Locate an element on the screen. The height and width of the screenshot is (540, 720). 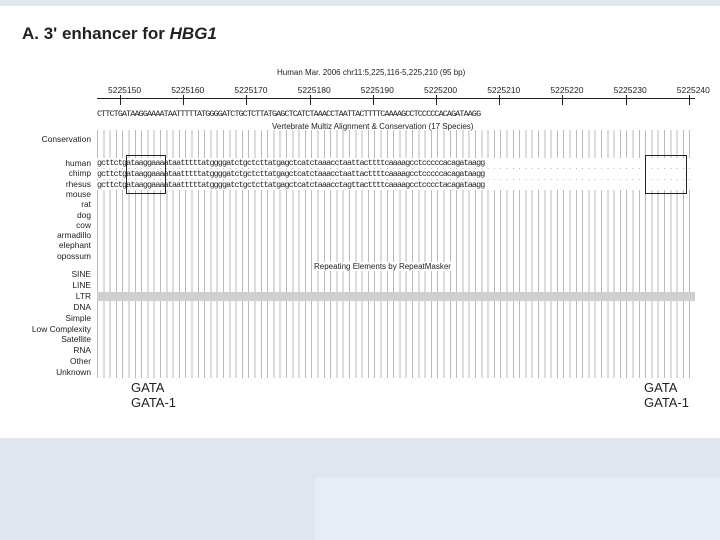
position-label: 5225150 is located at coordinates (125, 90).